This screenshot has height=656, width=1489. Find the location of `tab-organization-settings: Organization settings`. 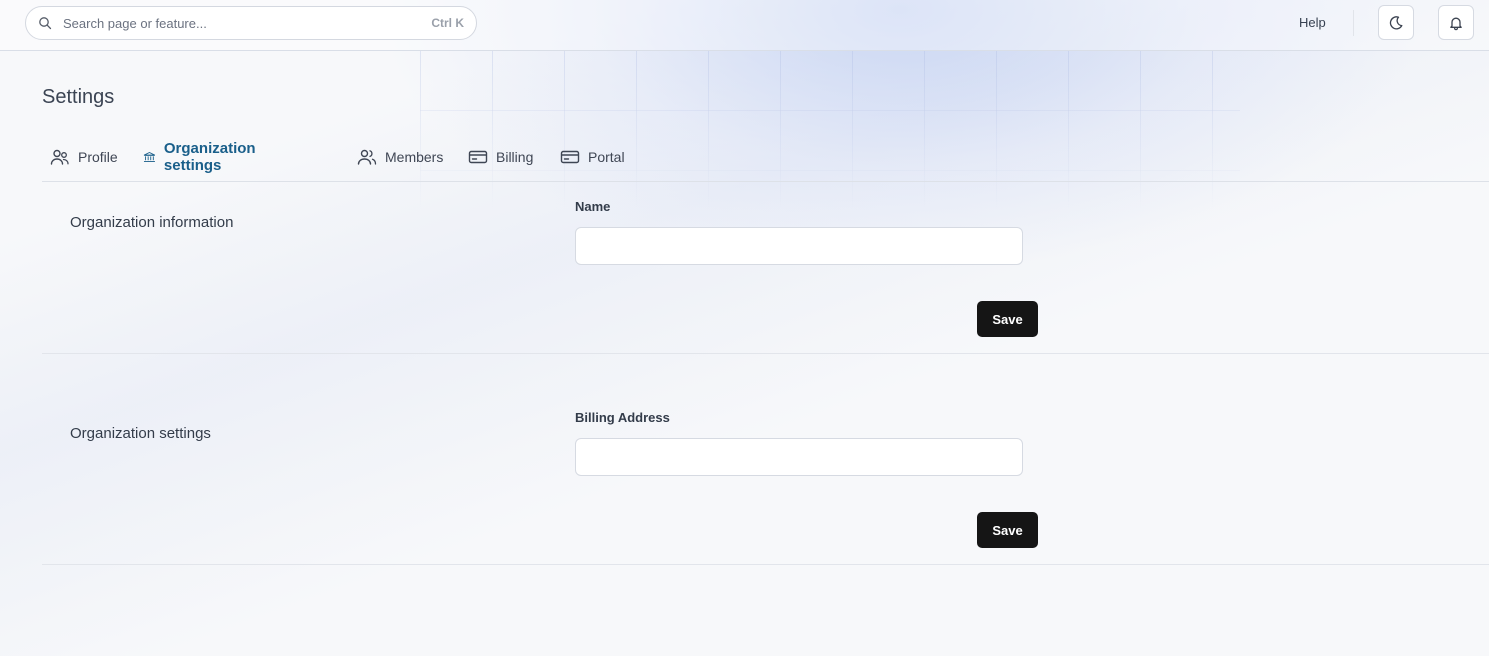

tab-organization-settings: Organization settings is located at coordinates (203, 157).